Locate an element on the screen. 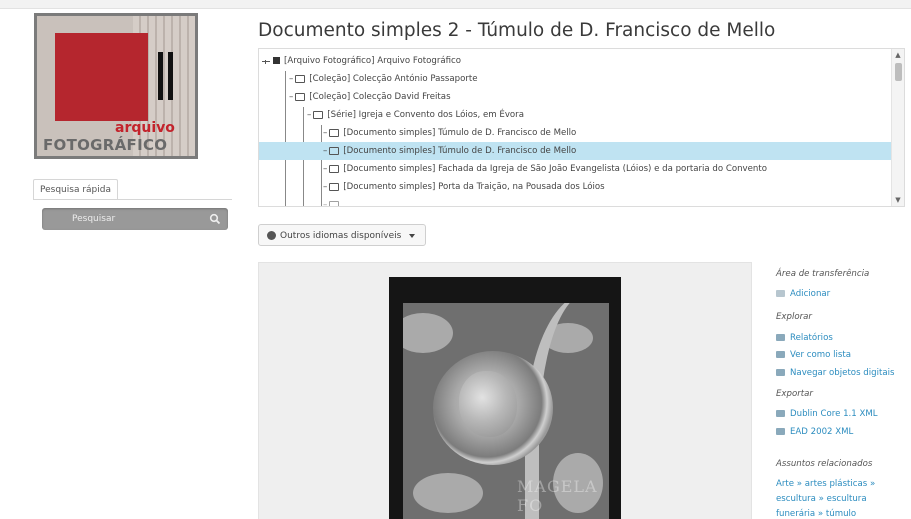 This screenshot has height=519, width=911. logo-text-arquivo: arquivo is located at coordinates (145, 128).